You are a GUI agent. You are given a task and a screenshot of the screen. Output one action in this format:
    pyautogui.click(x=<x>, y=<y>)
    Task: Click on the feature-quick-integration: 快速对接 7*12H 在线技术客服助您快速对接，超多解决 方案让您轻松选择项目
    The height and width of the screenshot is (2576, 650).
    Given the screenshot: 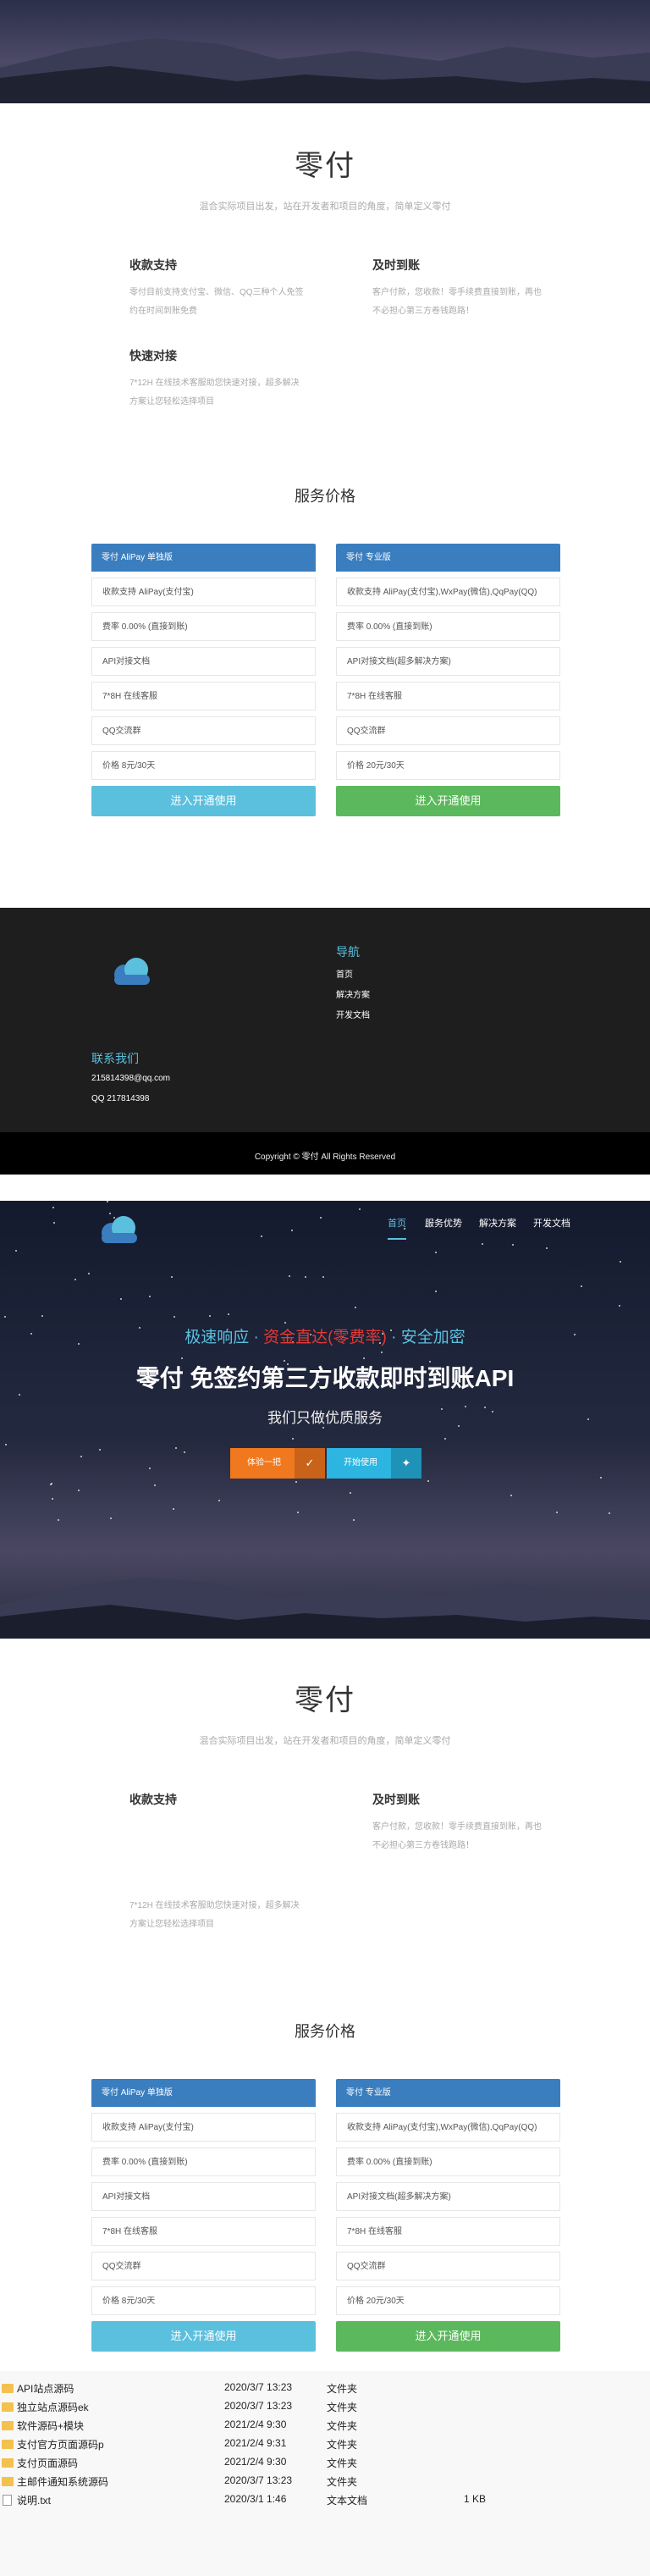 What is the action you would take?
    pyautogui.click(x=224, y=379)
    